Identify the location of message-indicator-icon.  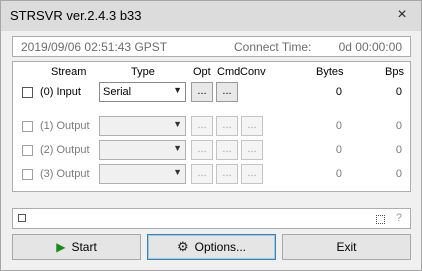
(22, 218).